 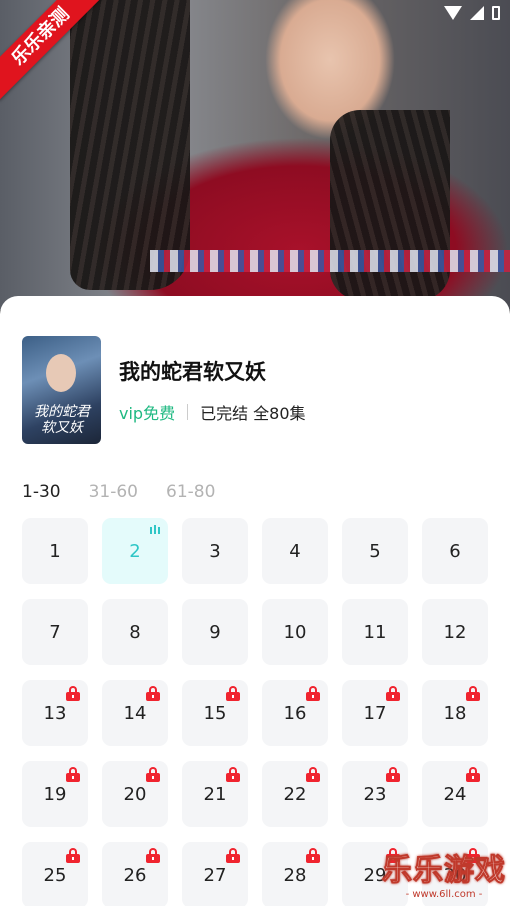 I want to click on episode-button: 11, so click(x=375, y=632).